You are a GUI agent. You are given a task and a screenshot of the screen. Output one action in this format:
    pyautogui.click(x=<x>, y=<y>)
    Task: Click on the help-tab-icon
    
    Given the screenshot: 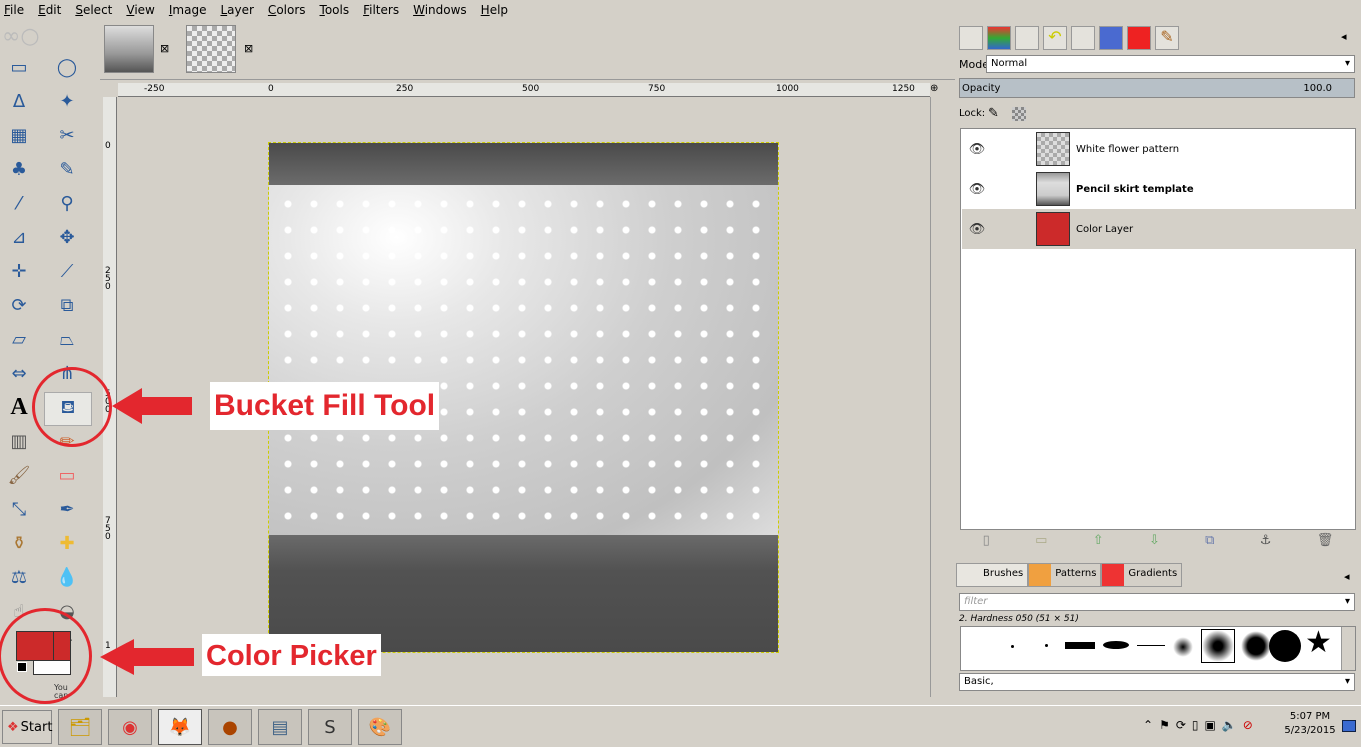 What is the action you would take?
    pyautogui.click(x=1111, y=38)
    